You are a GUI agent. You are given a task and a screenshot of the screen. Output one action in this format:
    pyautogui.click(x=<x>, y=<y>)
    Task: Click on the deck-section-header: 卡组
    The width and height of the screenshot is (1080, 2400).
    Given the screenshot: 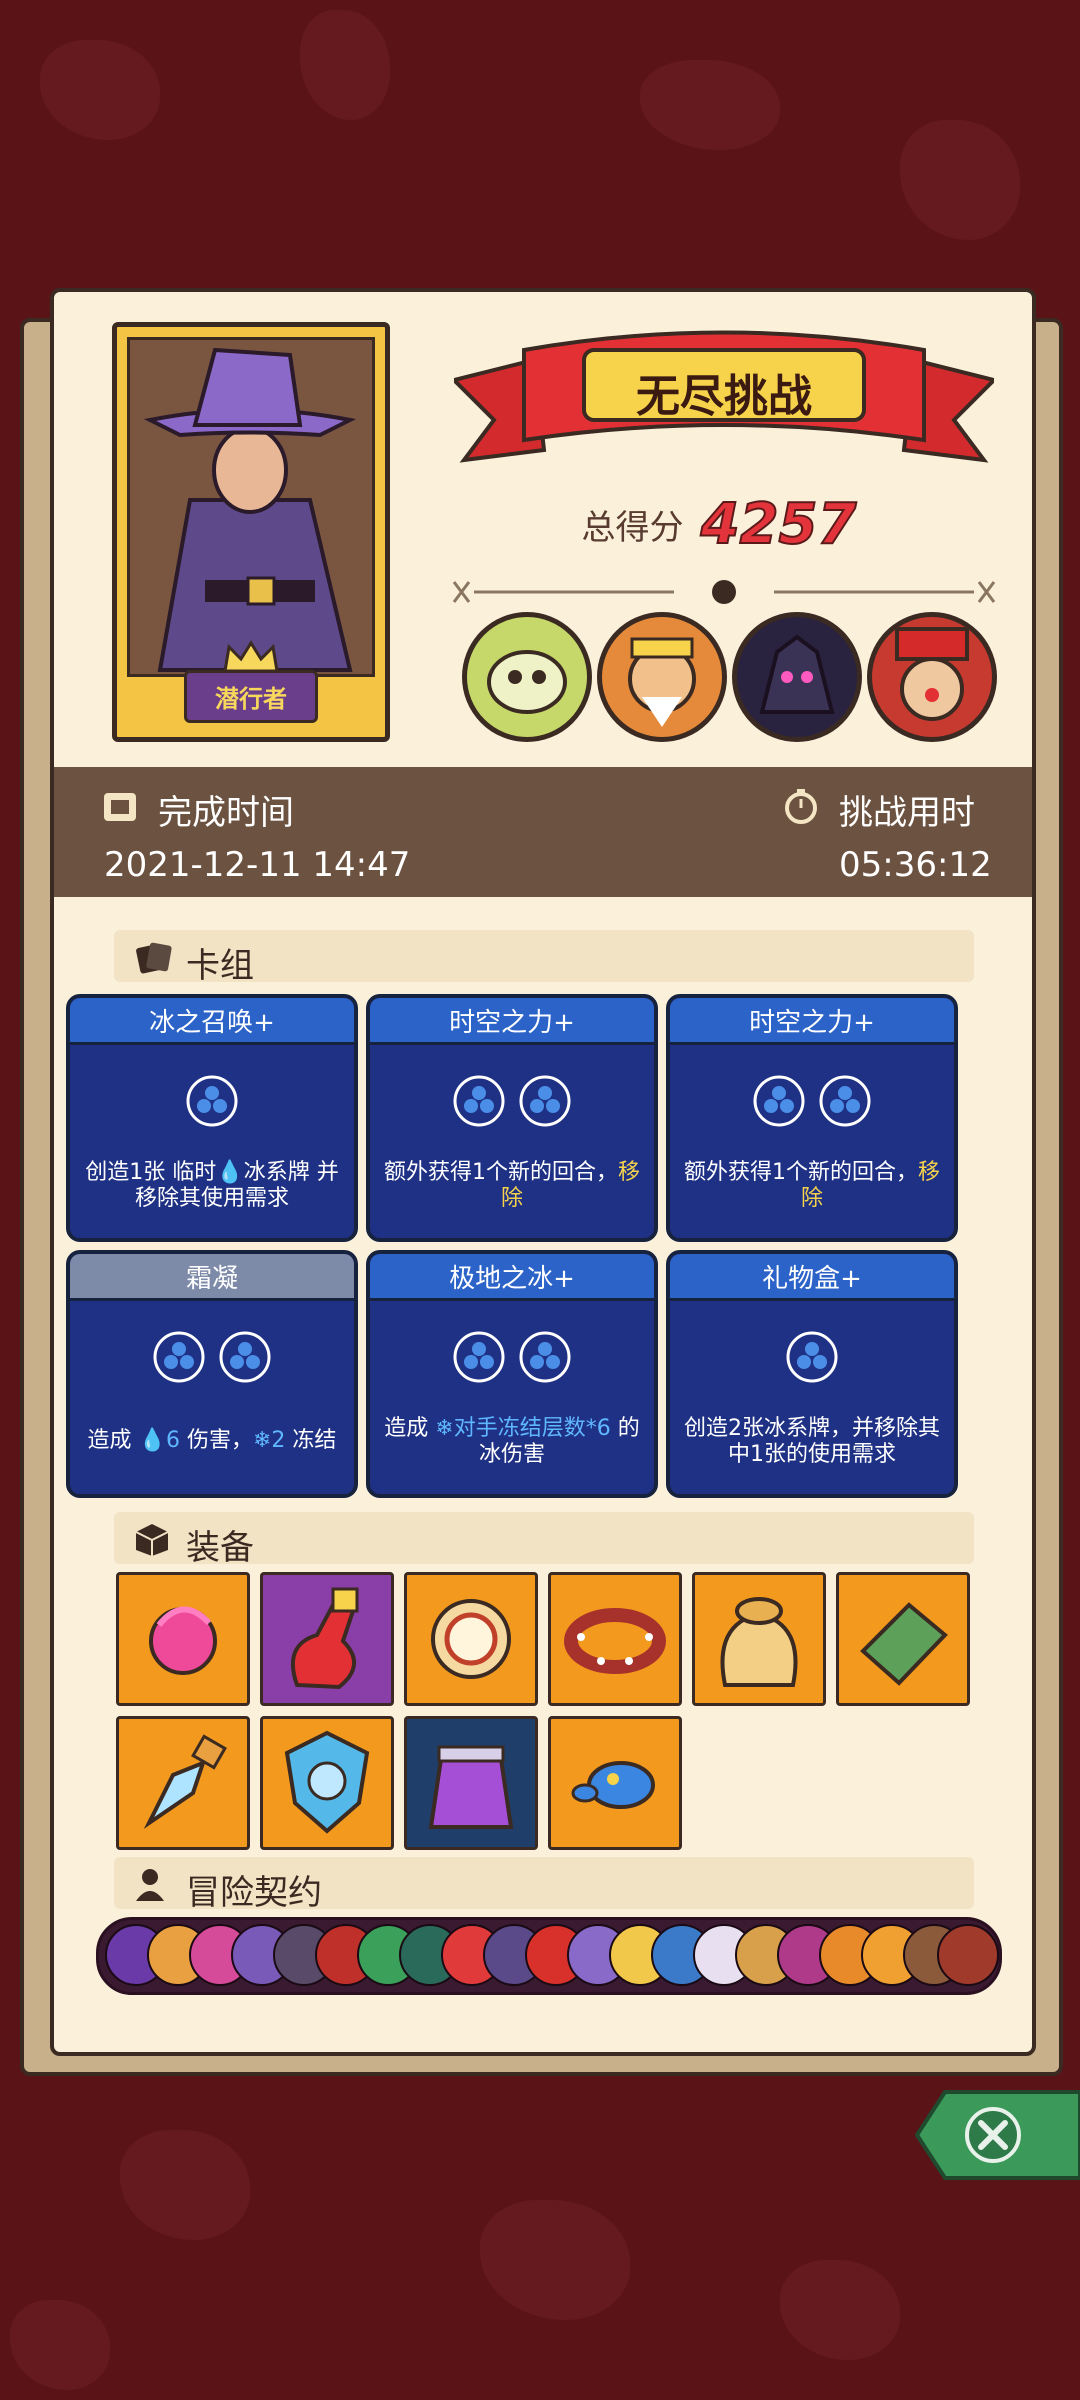 What is the action you would take?
    pyautogui.click(x=544, y=958)
    